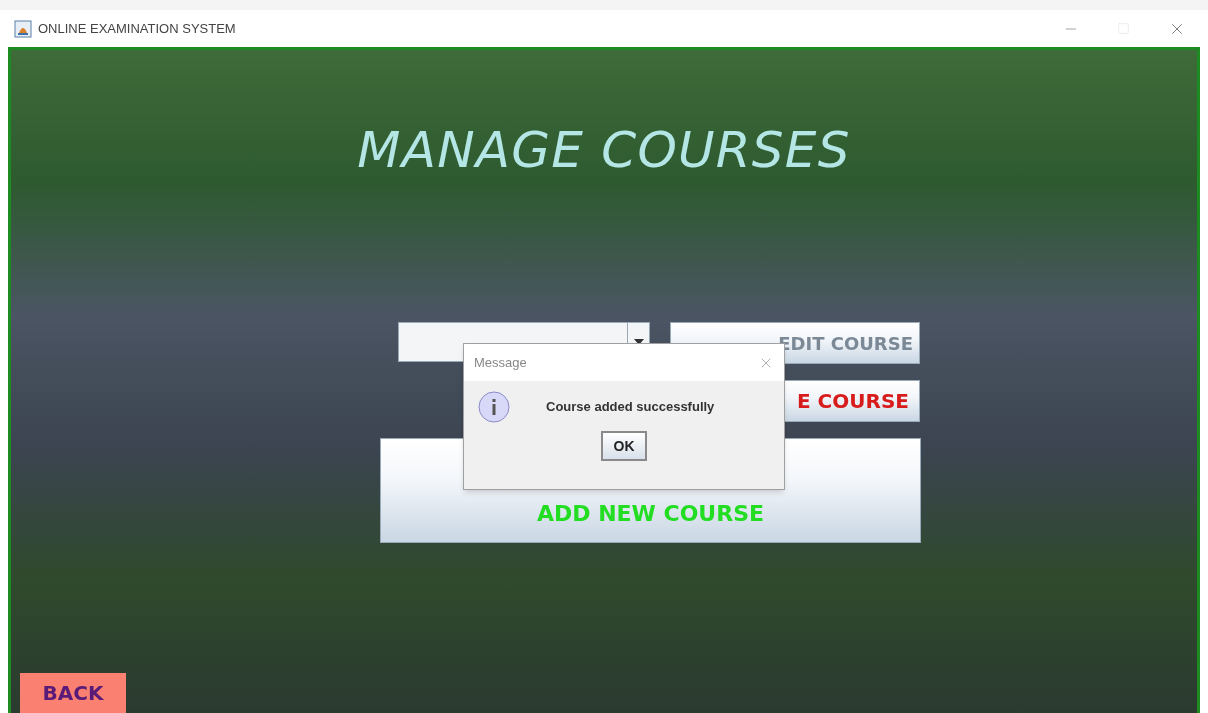 The image size is (1208, 713). Describe the element at coordinates (137, 28) in the screenshot. I see `window-title: ONLINE EXAMINATION SYSTEM` at that location.